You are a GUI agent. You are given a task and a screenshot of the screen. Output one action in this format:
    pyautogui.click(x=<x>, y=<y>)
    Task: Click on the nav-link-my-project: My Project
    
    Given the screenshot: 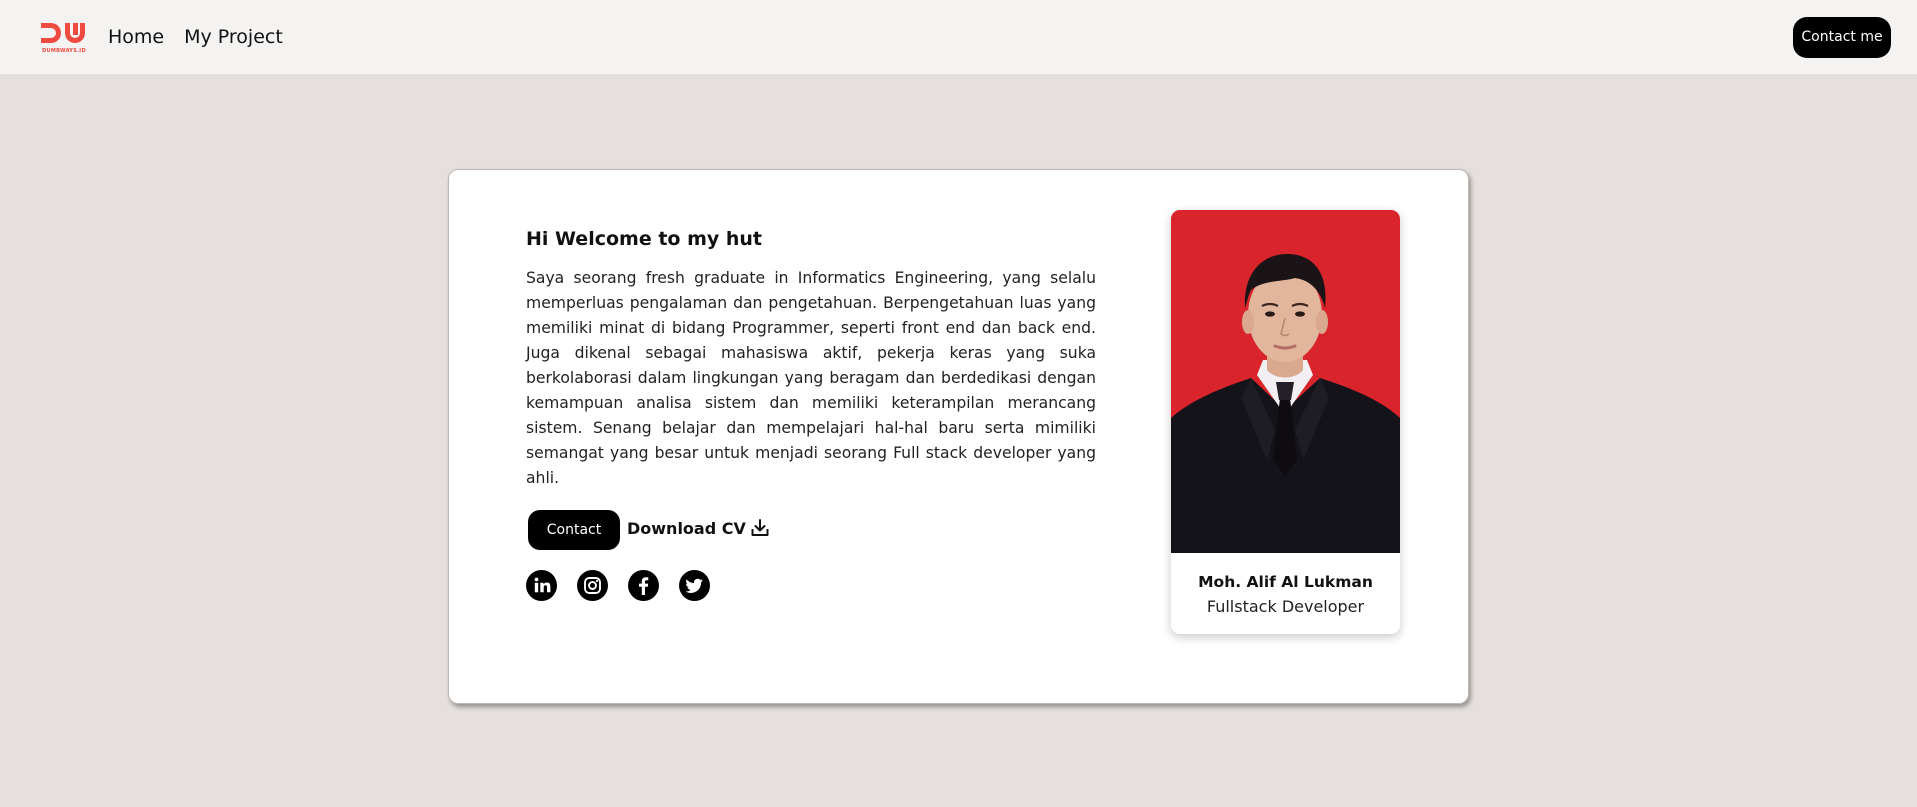 What is the action you would take?
    pyautogui.click(x=233, y=37)
    